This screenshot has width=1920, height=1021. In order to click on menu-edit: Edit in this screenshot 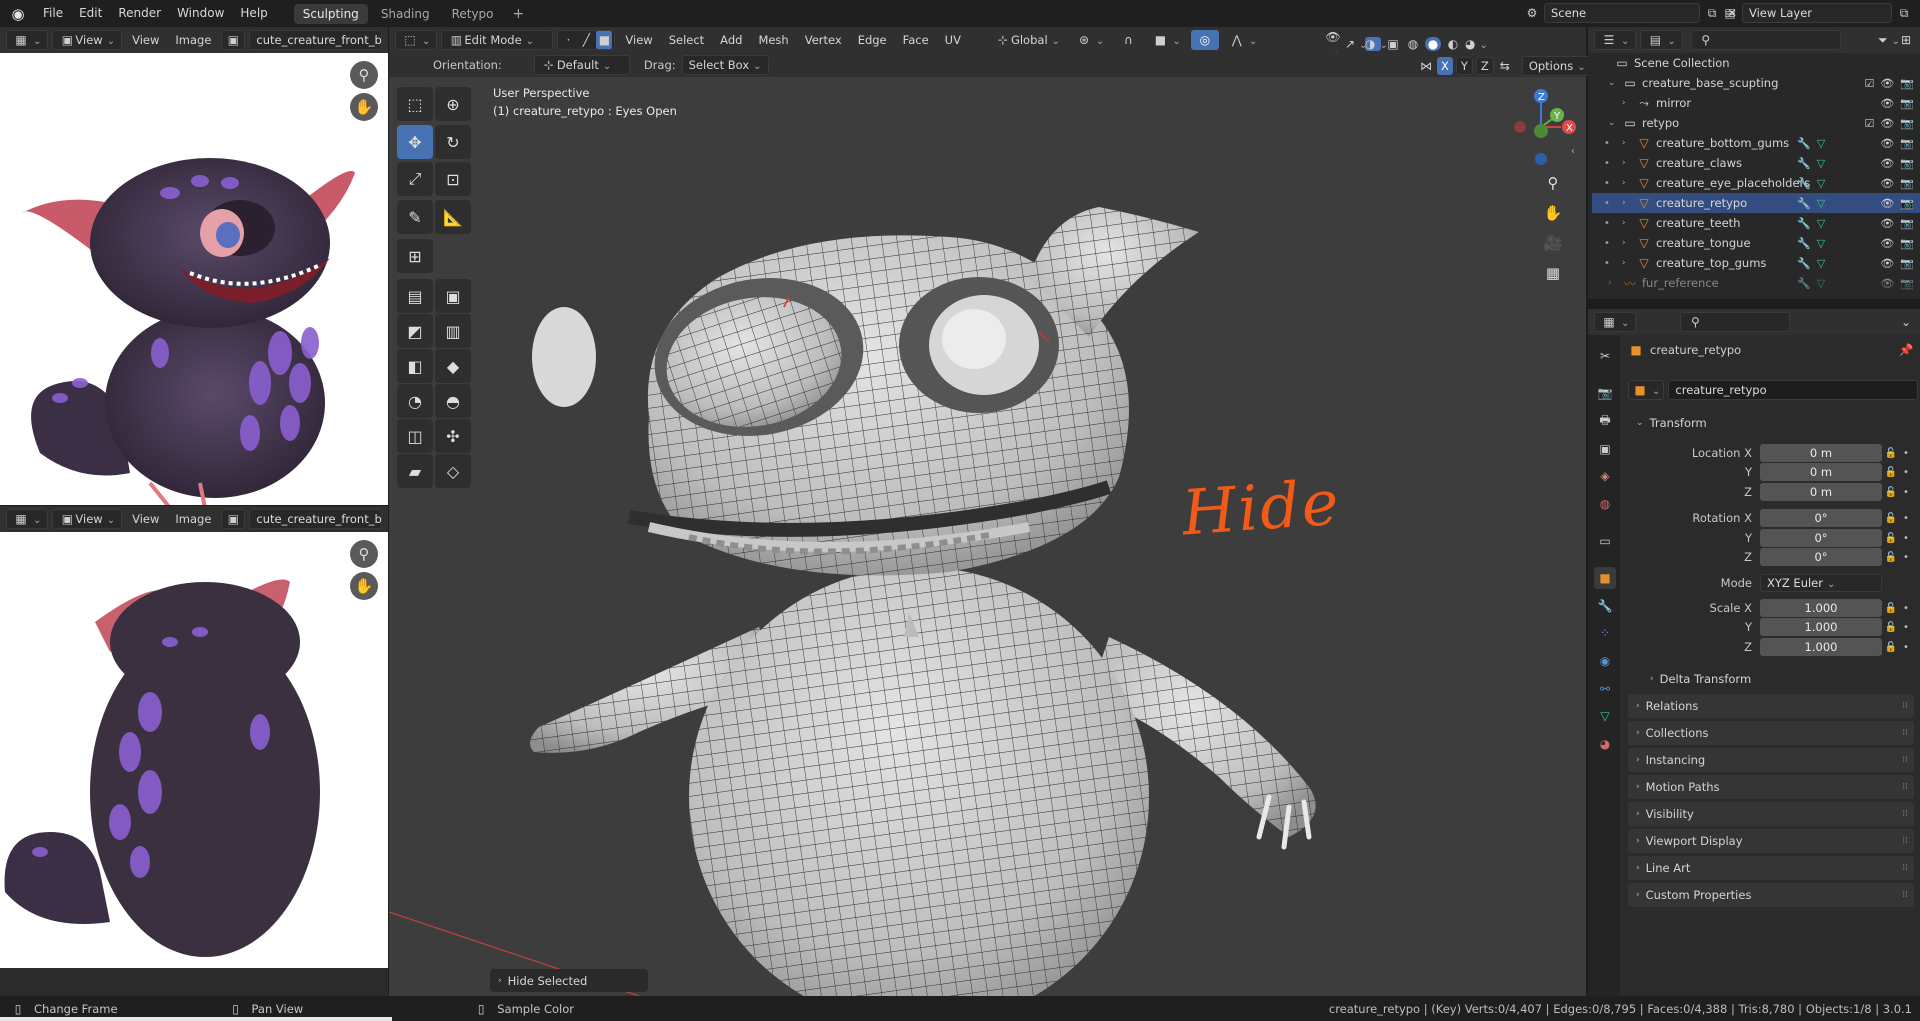, I will do `click(90, 13)`.